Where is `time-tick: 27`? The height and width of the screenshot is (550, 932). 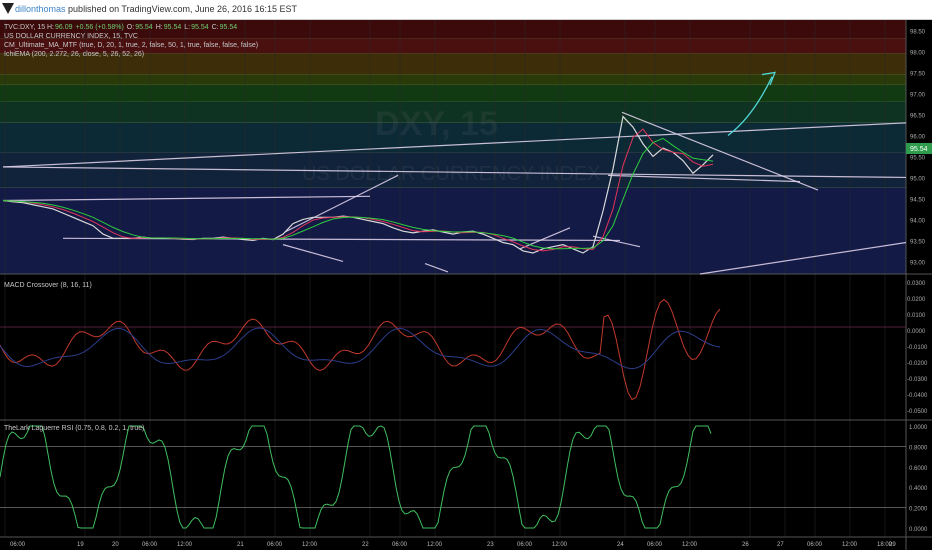 time-tick: 27 is located at coordinates (780, 545).